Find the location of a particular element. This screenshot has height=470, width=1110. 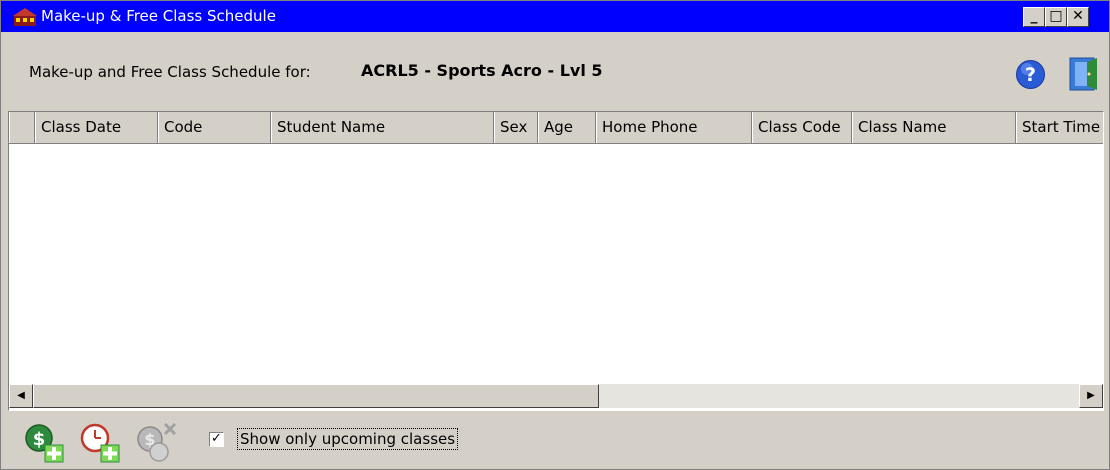

help-icon: ? is located at coordinates (1030, 74).